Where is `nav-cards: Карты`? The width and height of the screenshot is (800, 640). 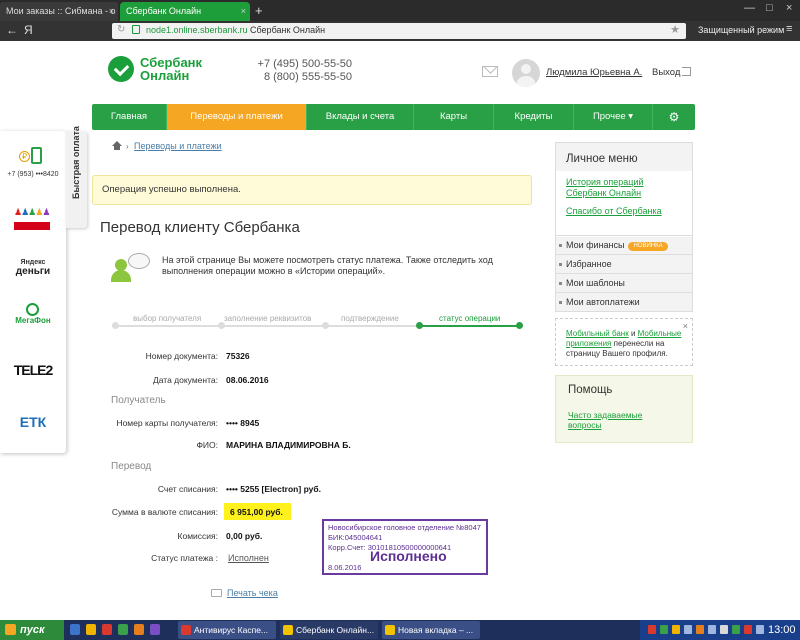
nav-cards: Карты is located at coordinates (454, 117).